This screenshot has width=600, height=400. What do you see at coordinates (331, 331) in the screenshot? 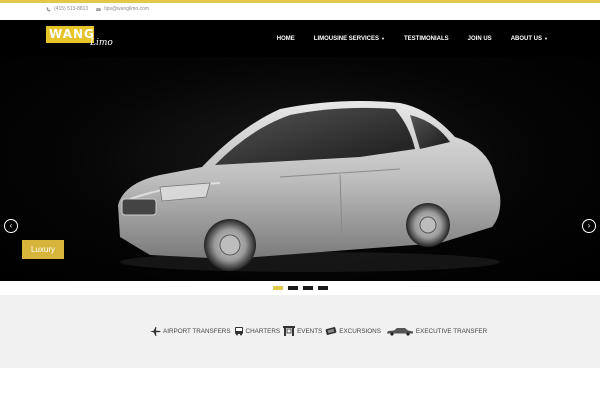
I see `ticket-icon` at bounding box center [331, 331].